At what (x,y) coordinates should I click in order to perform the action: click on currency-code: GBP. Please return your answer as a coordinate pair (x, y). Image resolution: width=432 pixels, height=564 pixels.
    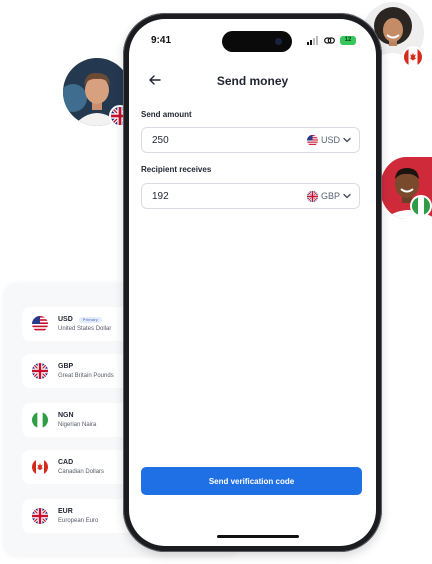
    Looking at the image, I should click on (66, 366).